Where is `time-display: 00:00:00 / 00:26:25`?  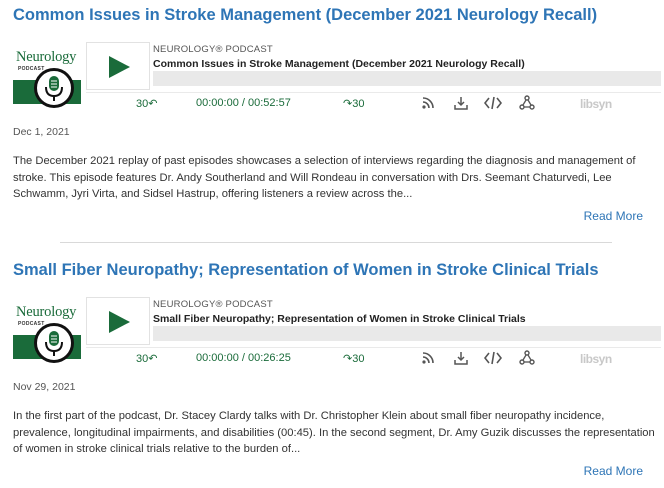
time-display: 00:00:00 / 00:26:25 is located at coordinates (243, 358).